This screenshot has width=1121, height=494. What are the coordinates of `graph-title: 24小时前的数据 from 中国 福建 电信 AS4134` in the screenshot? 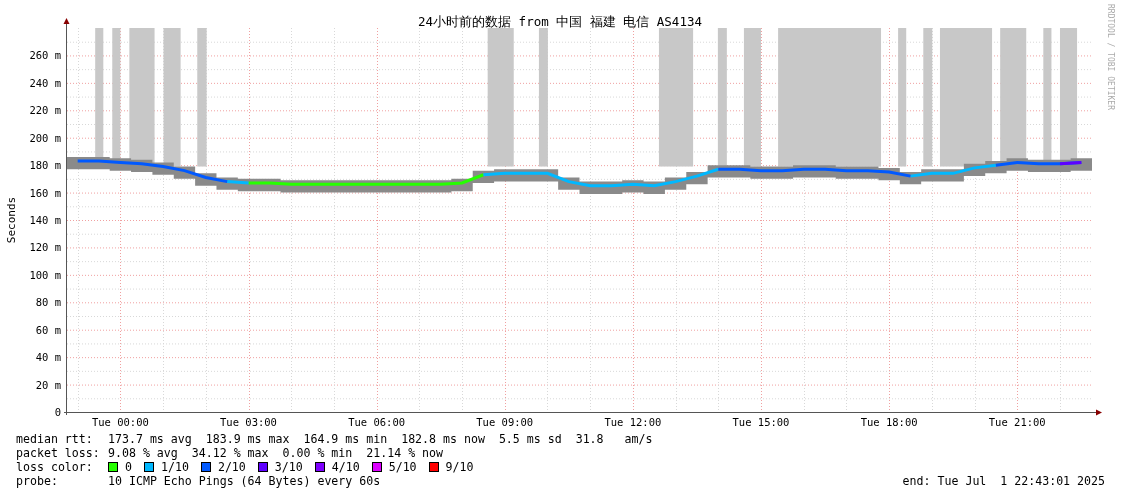 It's located at (560, 21).